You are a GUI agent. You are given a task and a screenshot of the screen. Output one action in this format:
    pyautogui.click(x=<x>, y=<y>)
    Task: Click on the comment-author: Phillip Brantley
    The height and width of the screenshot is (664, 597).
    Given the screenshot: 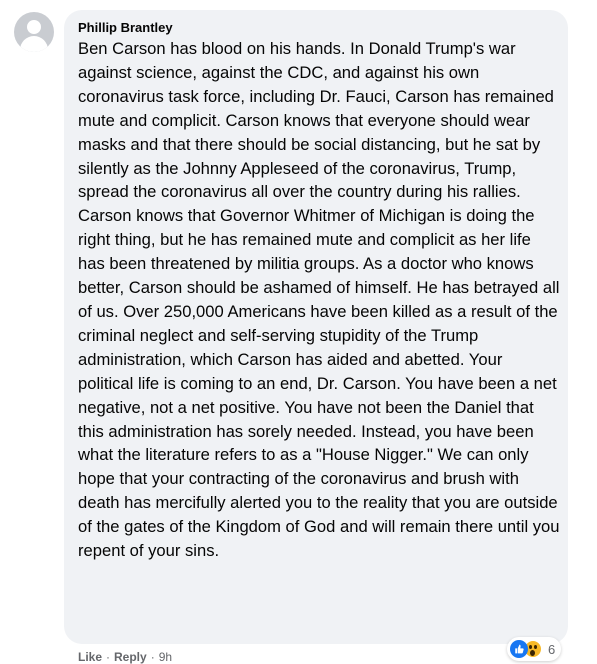 What is the action you would take?
    pyautogui.click(x=125, y=27)
    